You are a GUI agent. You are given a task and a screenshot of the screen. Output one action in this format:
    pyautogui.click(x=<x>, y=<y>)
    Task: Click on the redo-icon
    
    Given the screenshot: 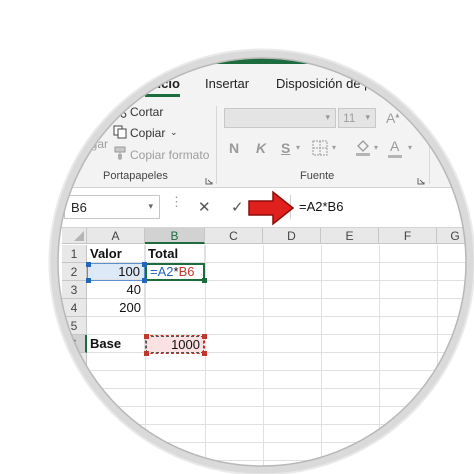 What is the action you would take?
    pyautogui.click(x=153, y=52)
    